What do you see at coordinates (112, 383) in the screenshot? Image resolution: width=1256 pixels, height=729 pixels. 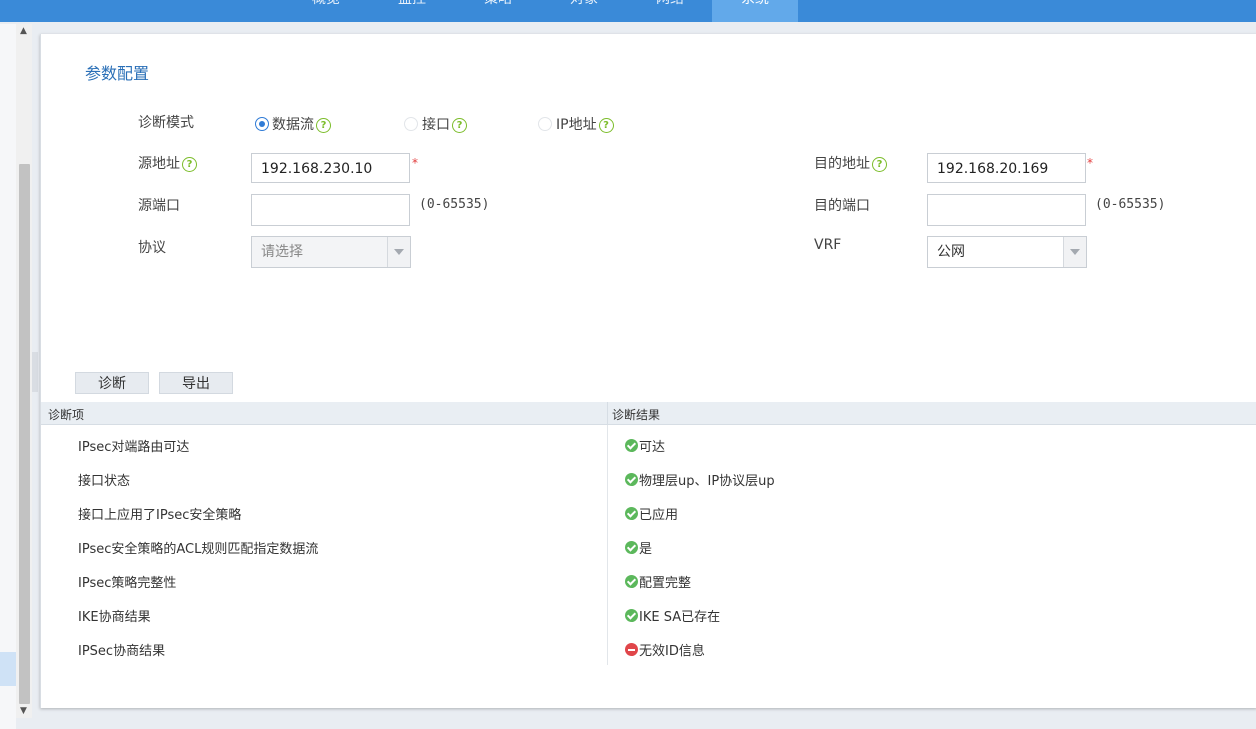 I see `diagnose-button: 诊断` at bounding box center [112, 383].